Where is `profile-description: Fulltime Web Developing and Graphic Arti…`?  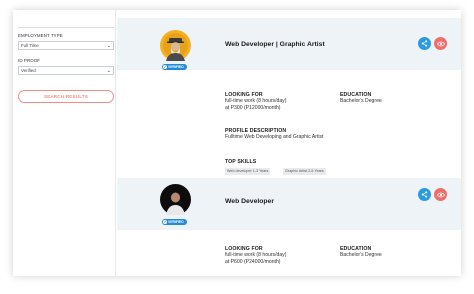
profile-description: Fulltime Web Developing and Graphic Arti… is located at coordinates (274, 137).